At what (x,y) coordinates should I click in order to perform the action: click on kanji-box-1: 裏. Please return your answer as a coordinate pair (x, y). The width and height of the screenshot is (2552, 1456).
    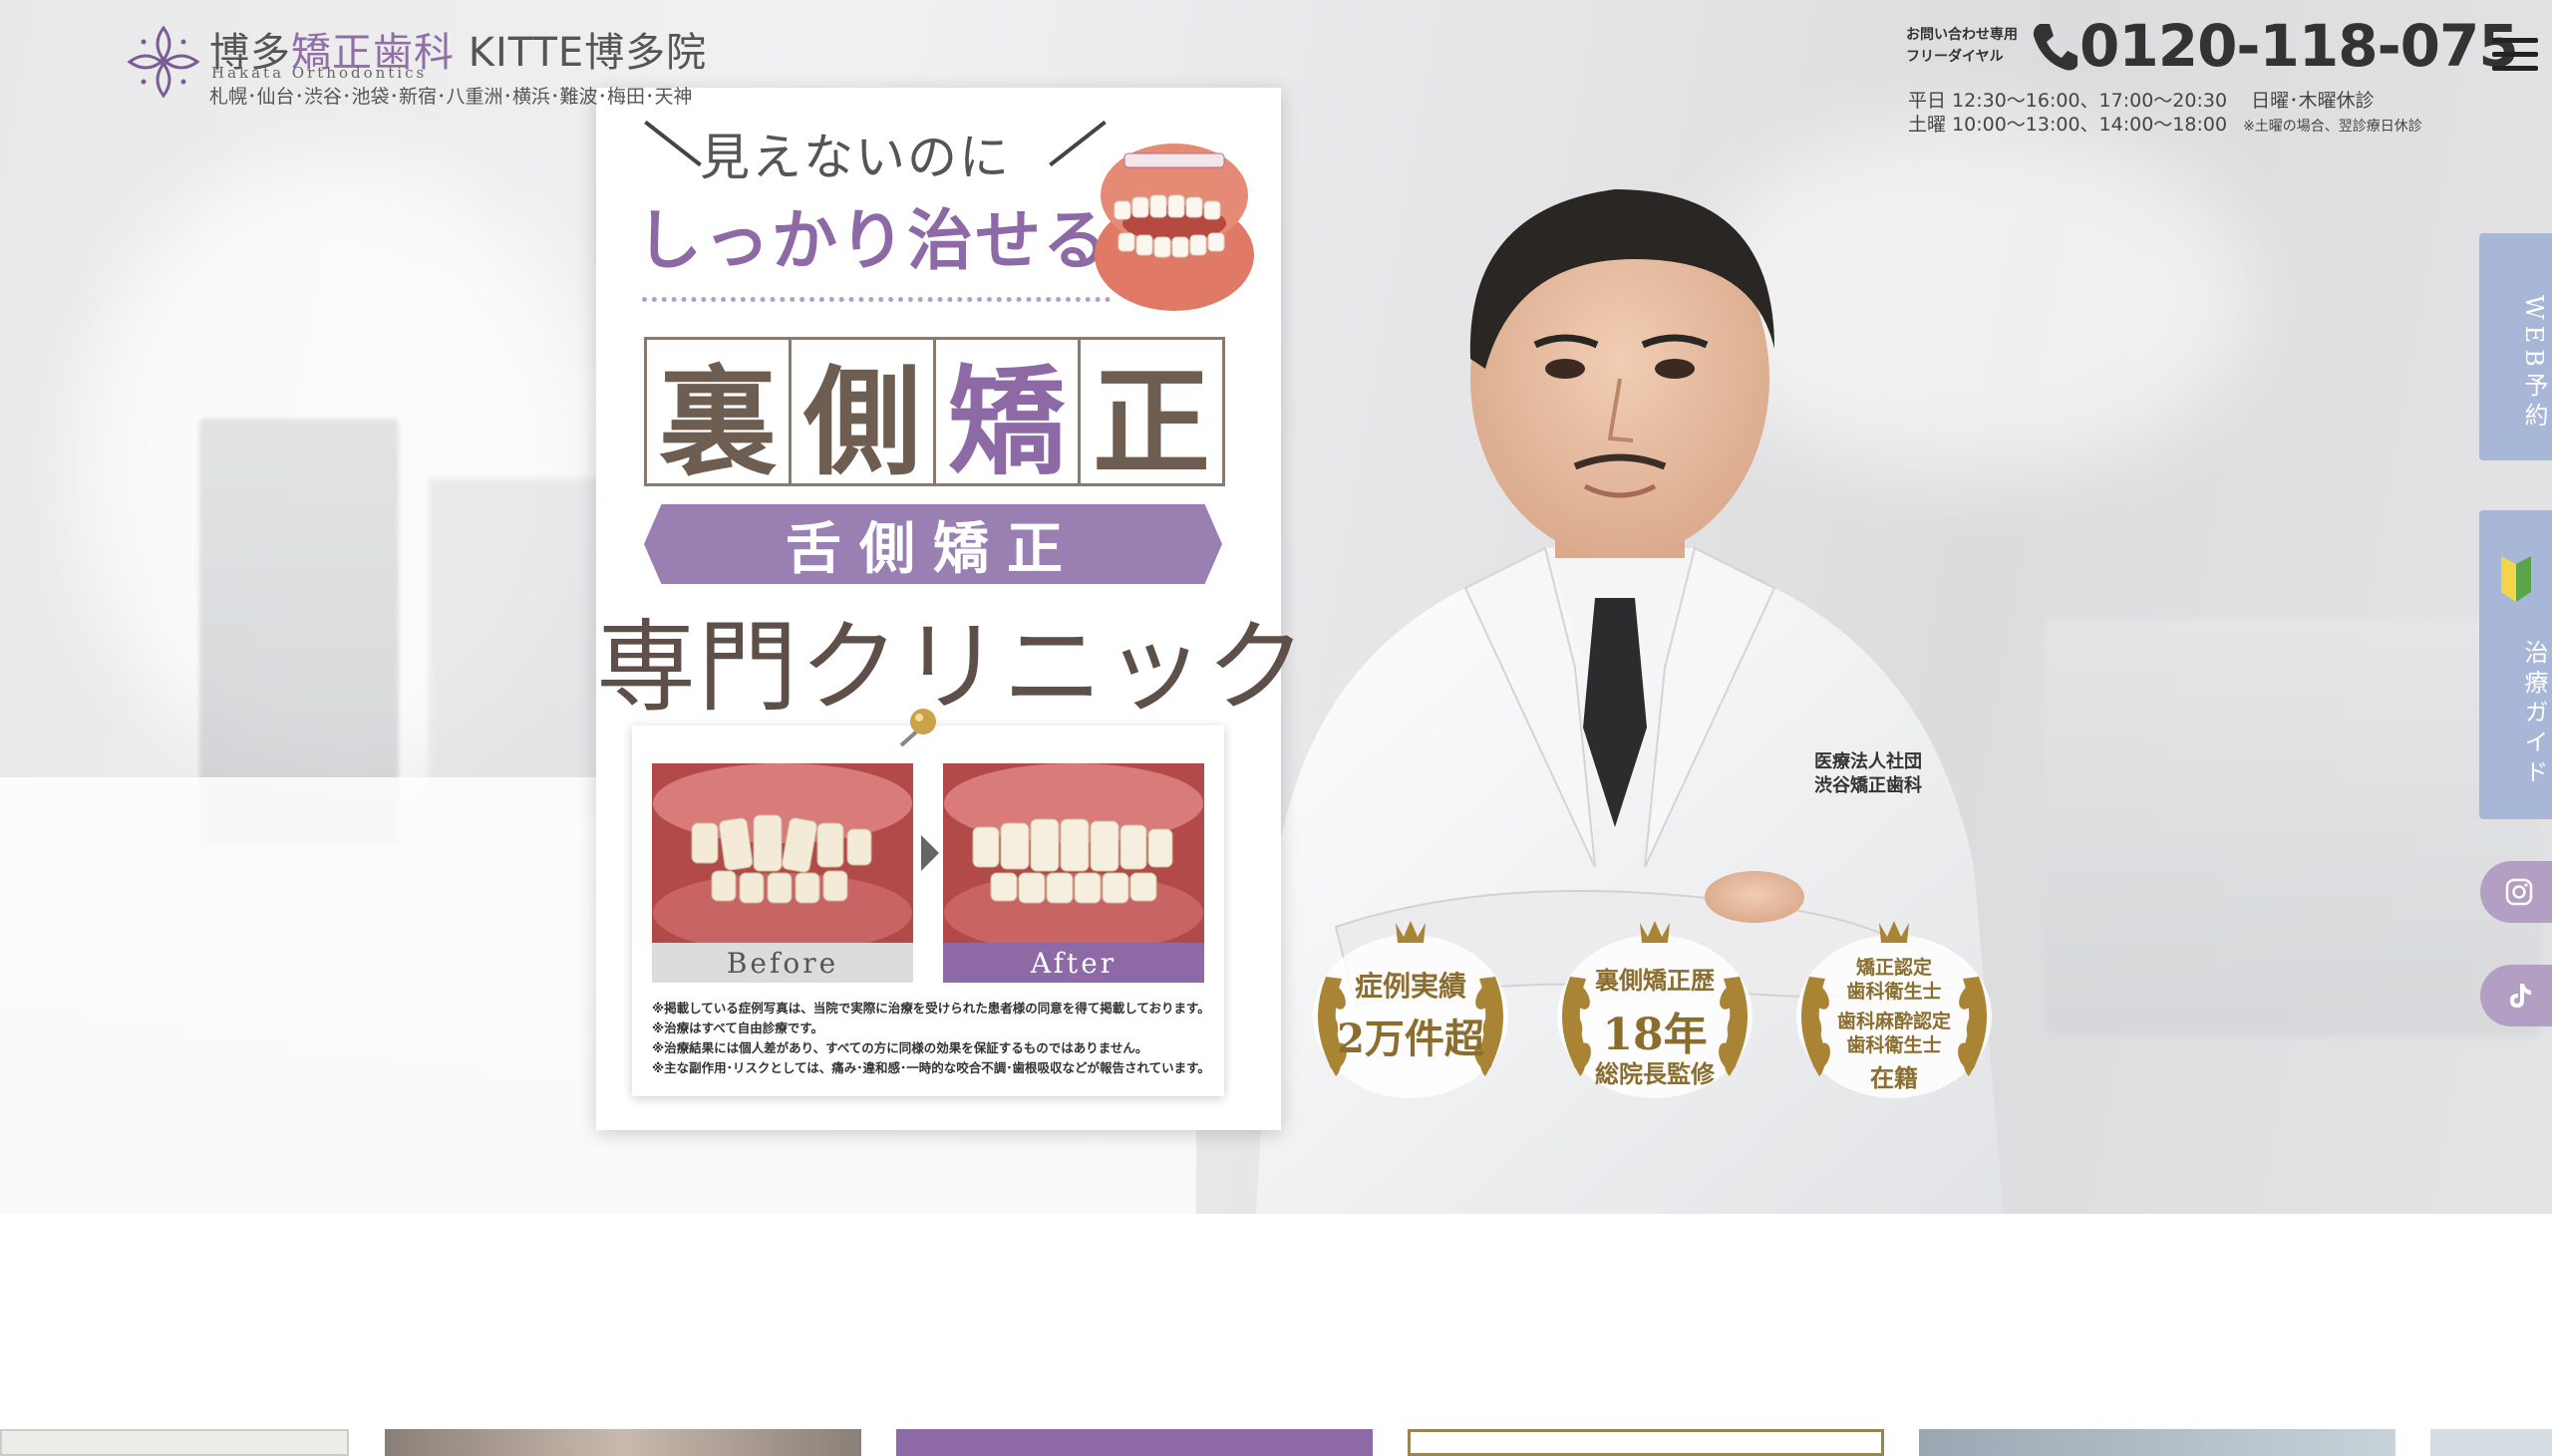
    Looking at the image, I should click on (718, 414).